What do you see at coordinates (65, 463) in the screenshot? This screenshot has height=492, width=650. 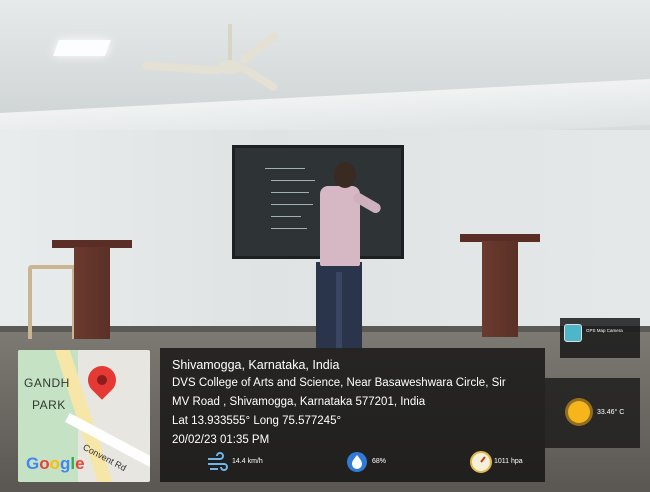 I see `google-logo-letter: g` at bounding box center [65, 463].